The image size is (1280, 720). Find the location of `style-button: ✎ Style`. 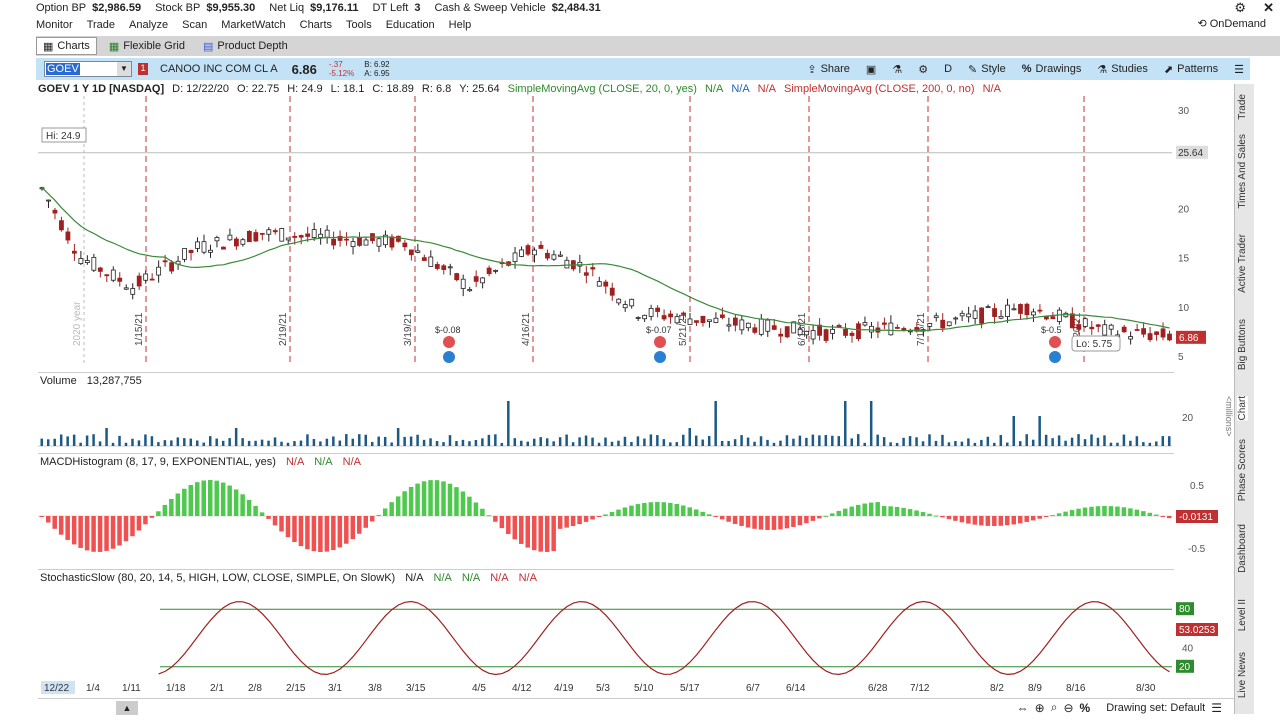

style-button: ✎ Style is located at coordinates (987, 69).